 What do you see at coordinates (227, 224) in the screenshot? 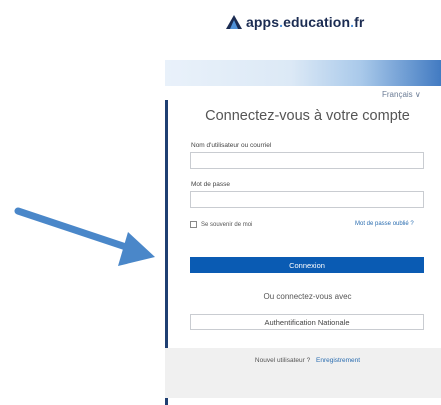
I see `remember-me-label: Se souvenir de moi` at bounding box center [227, 224].